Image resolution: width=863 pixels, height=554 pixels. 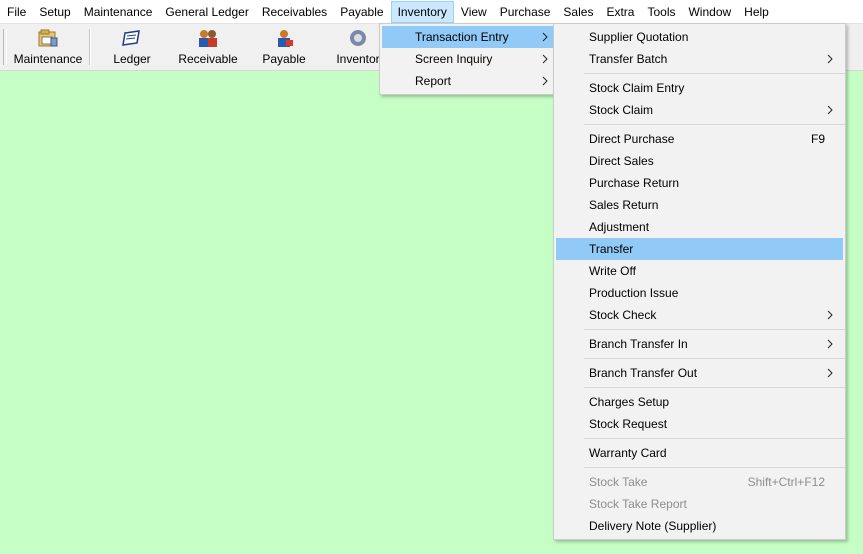 I want to click on inventory-menu: Transaction Entry Screen Inquiry Report, so click(x=467, y=59).